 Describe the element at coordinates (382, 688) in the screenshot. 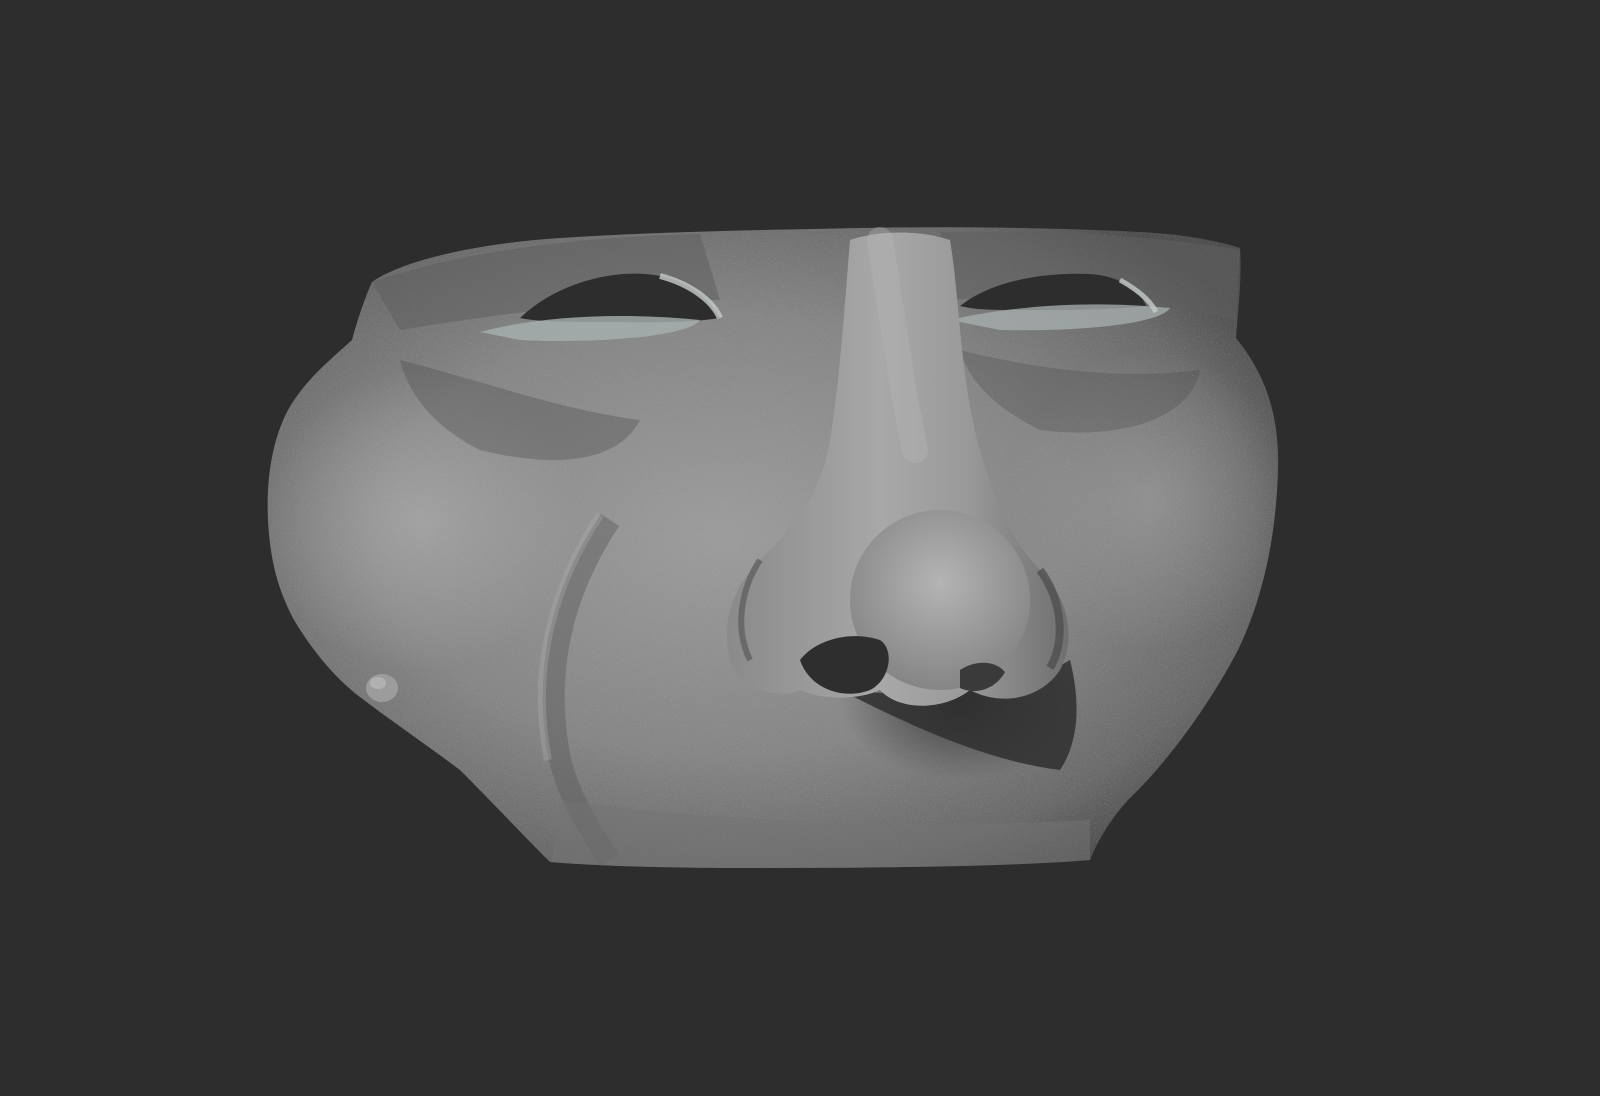

I see `cheek-mole` at that location.